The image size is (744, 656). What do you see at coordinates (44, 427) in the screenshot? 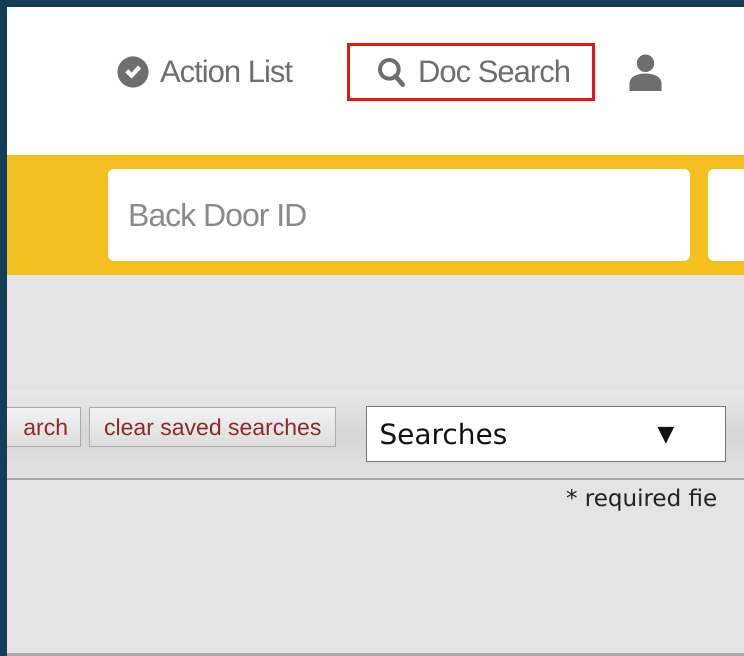
I see `toolbar-button: arch` at bounding box center [44, 427].